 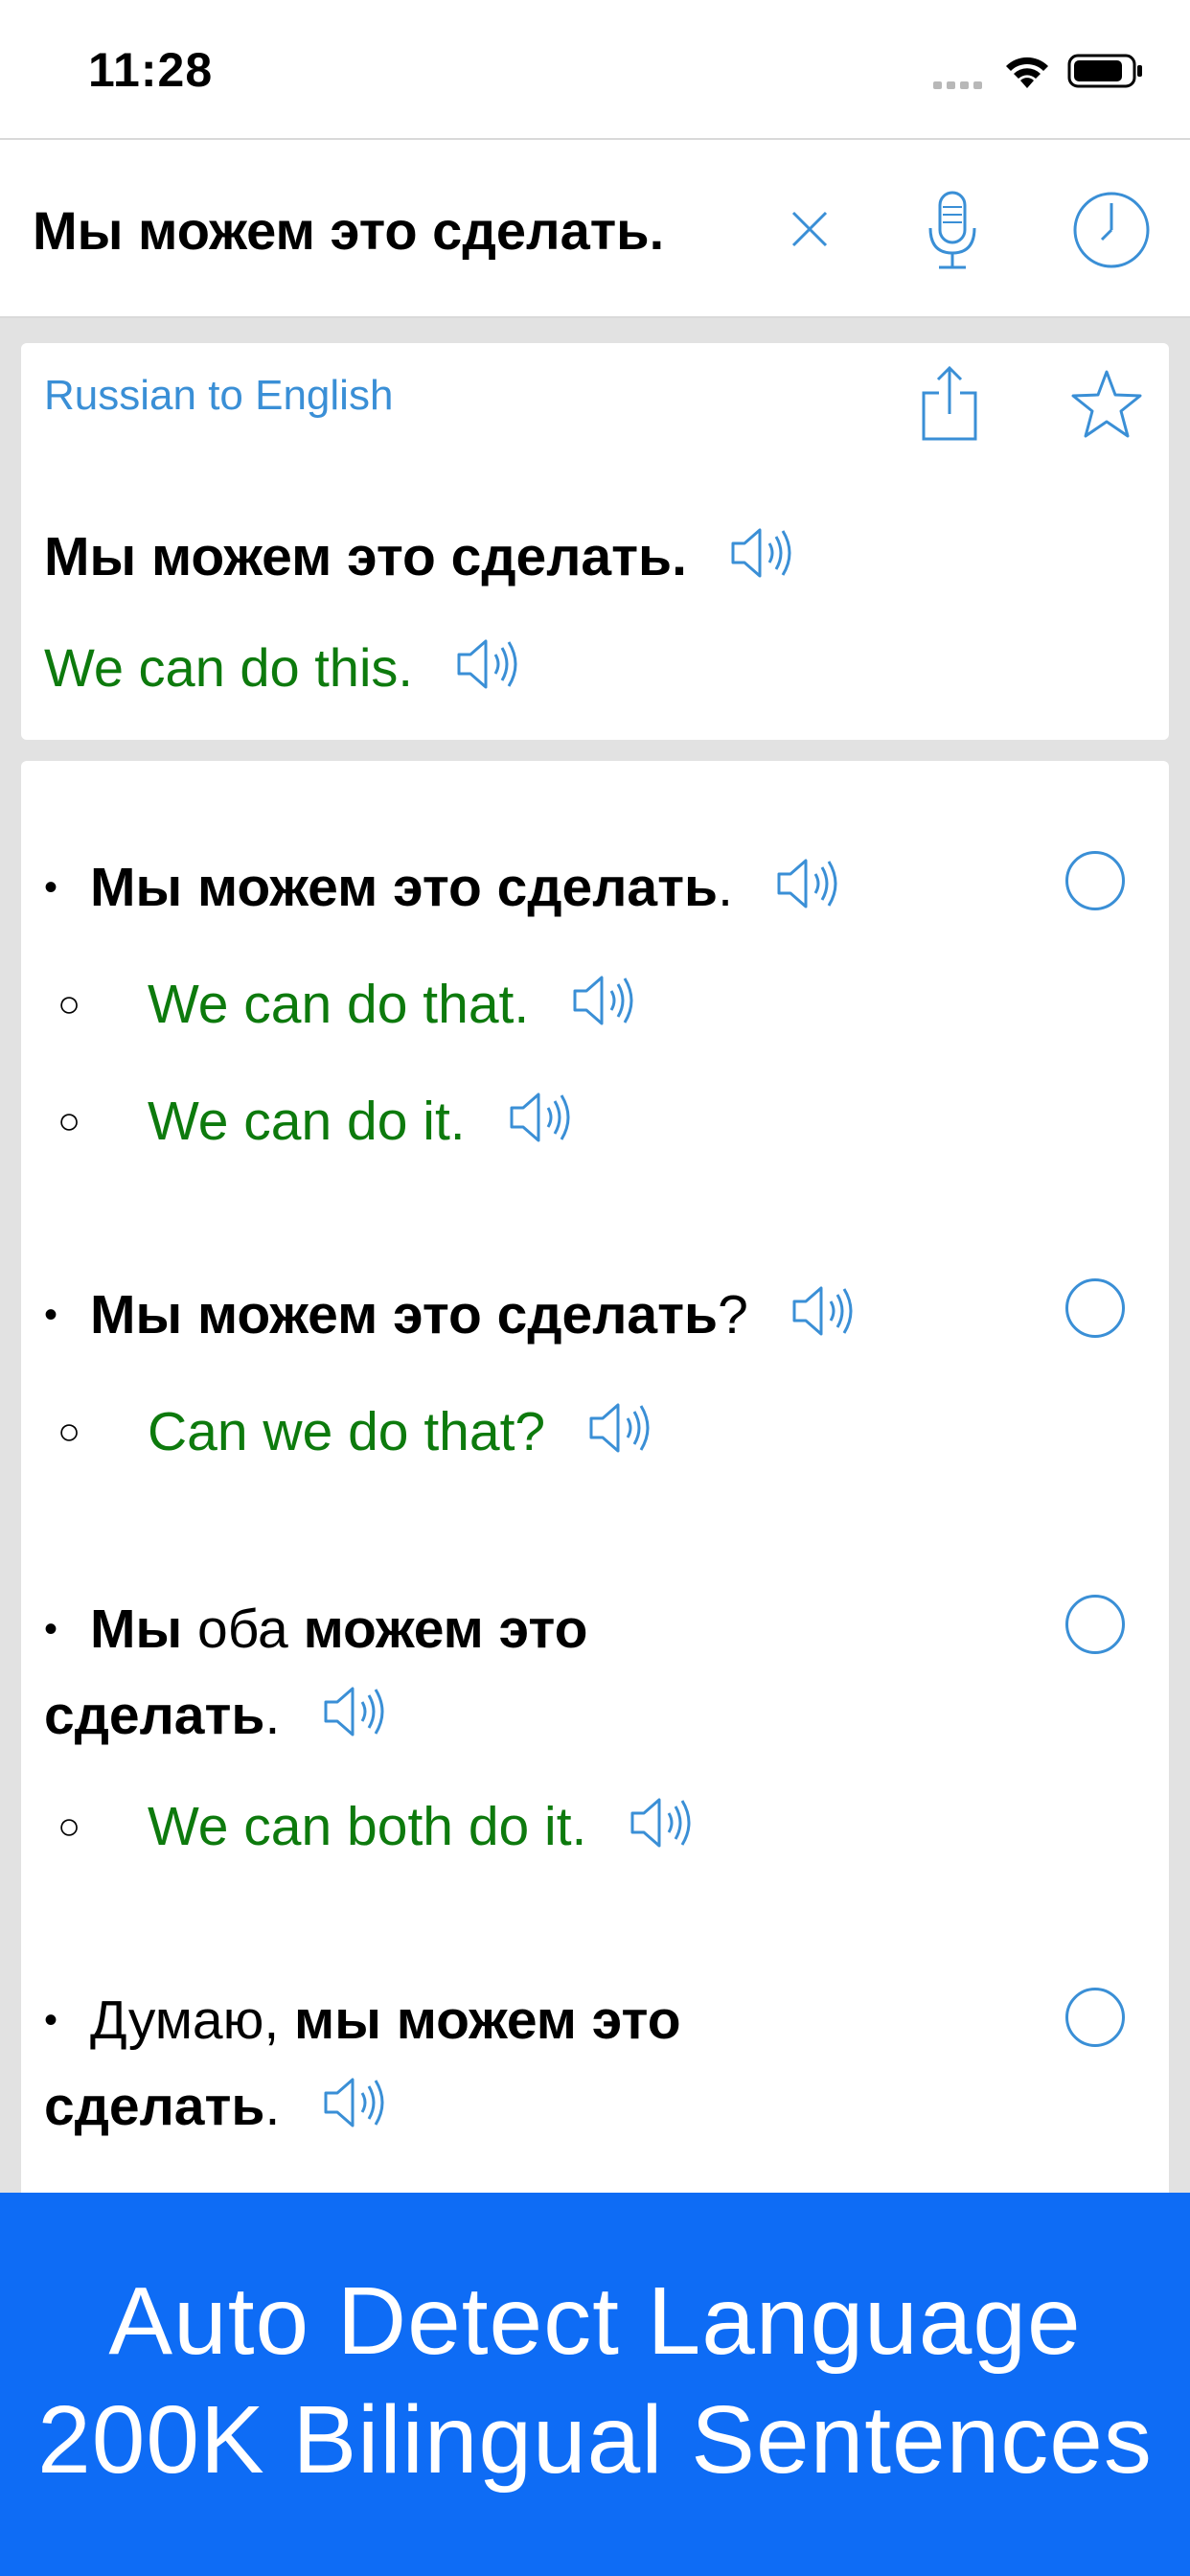 What do you see at coordinates (316, 1672) in the screenshot?
I see `example-source: • Мы оба можем это сделать.` at bounding box center [316, 1672].